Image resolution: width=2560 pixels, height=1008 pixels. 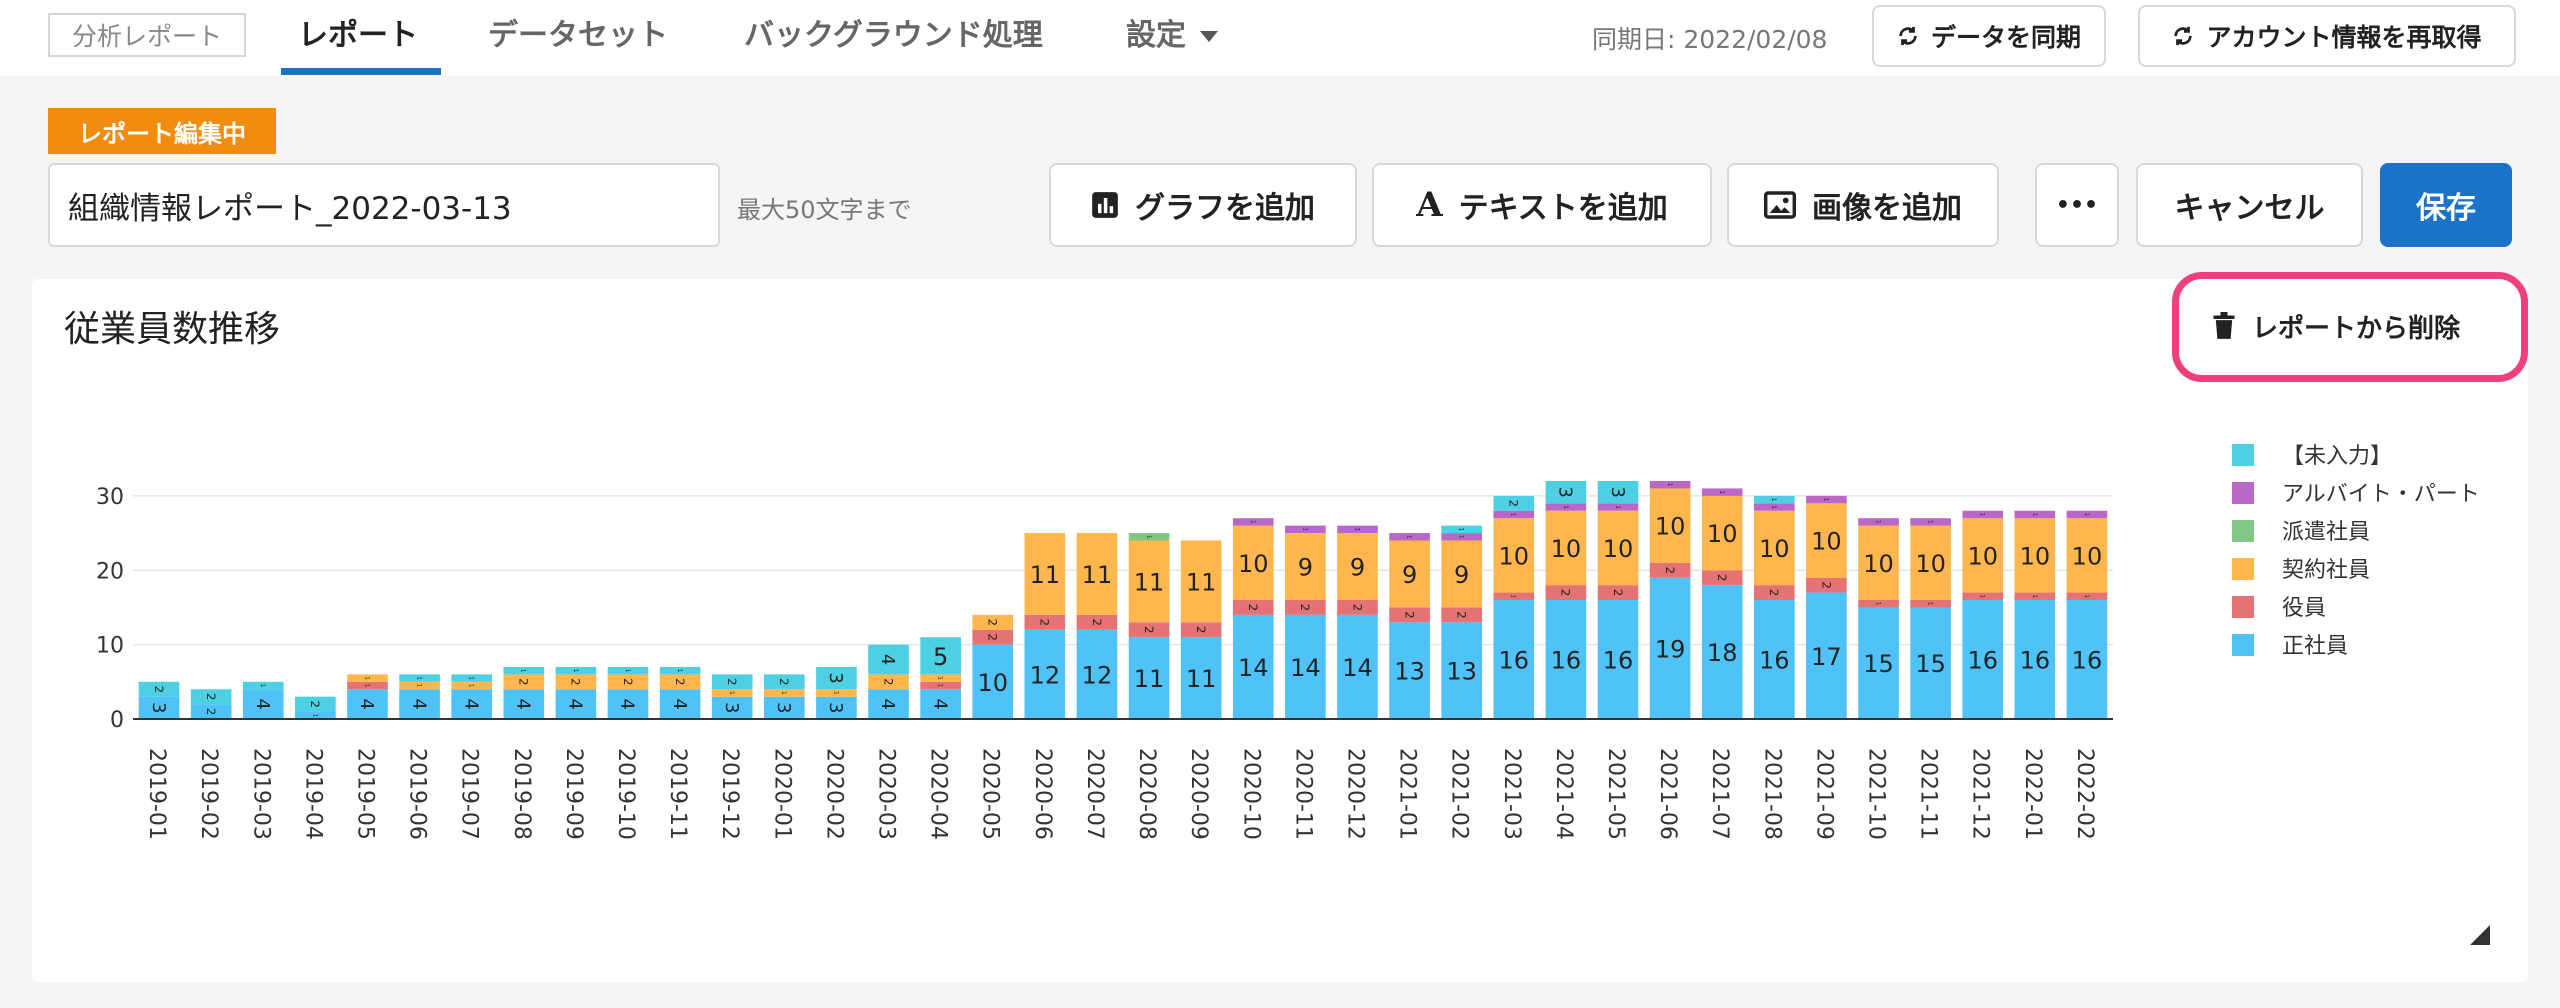 What do you see at coordinates (940, 657) in the screenshot?
I see `data-label: 5` at bounding box center [940, 657].